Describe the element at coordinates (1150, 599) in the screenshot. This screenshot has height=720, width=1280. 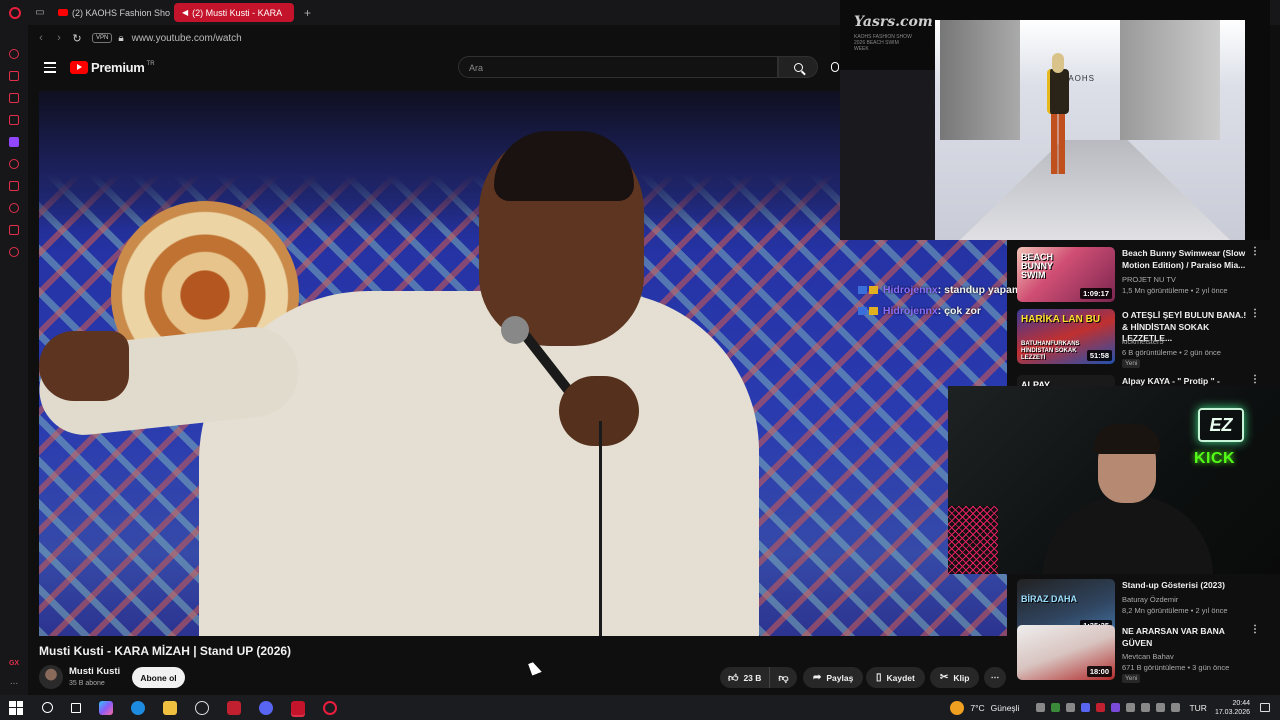
I see `channel-name: Baturay Özdemir` at that location.